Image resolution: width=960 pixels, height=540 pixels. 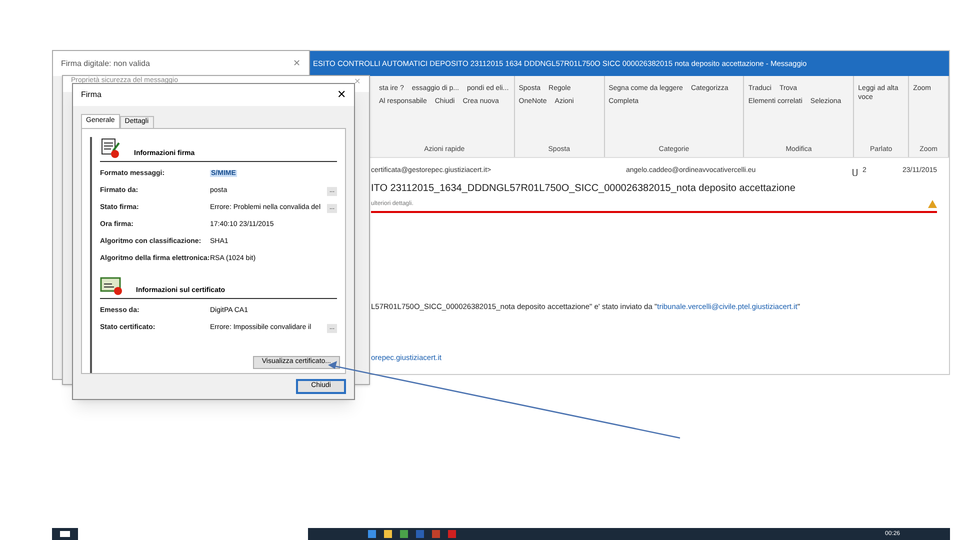 I want to click on signed-document-icon, so click(x=111, y=148).